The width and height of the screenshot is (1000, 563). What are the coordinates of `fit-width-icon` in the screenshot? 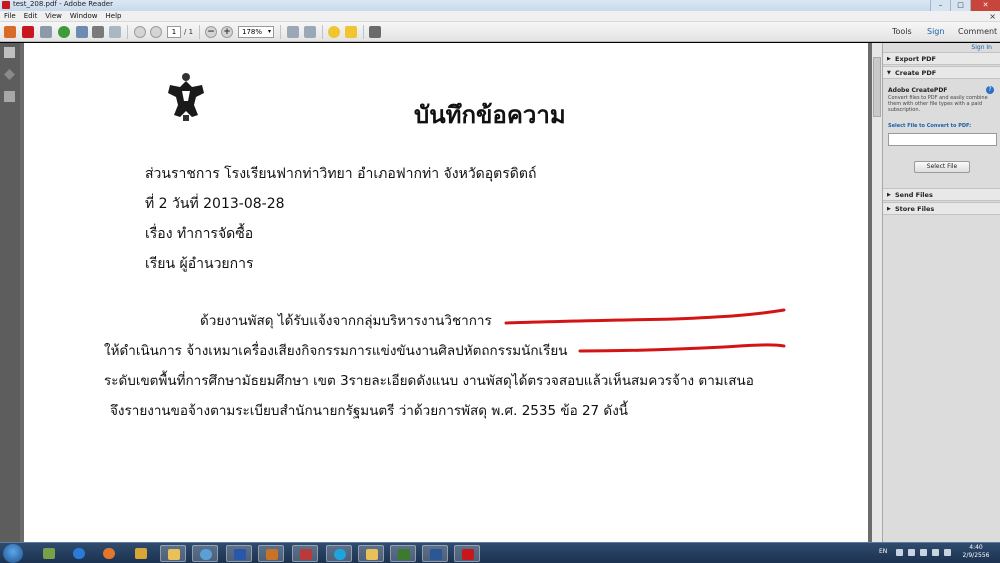 It's located at (310, 32).